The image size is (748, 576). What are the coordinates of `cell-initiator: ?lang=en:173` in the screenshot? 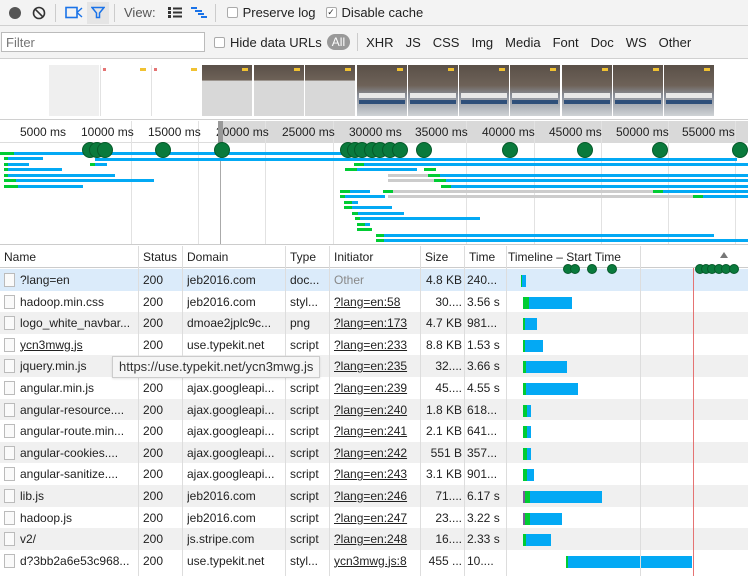 It's located at (376, 323).